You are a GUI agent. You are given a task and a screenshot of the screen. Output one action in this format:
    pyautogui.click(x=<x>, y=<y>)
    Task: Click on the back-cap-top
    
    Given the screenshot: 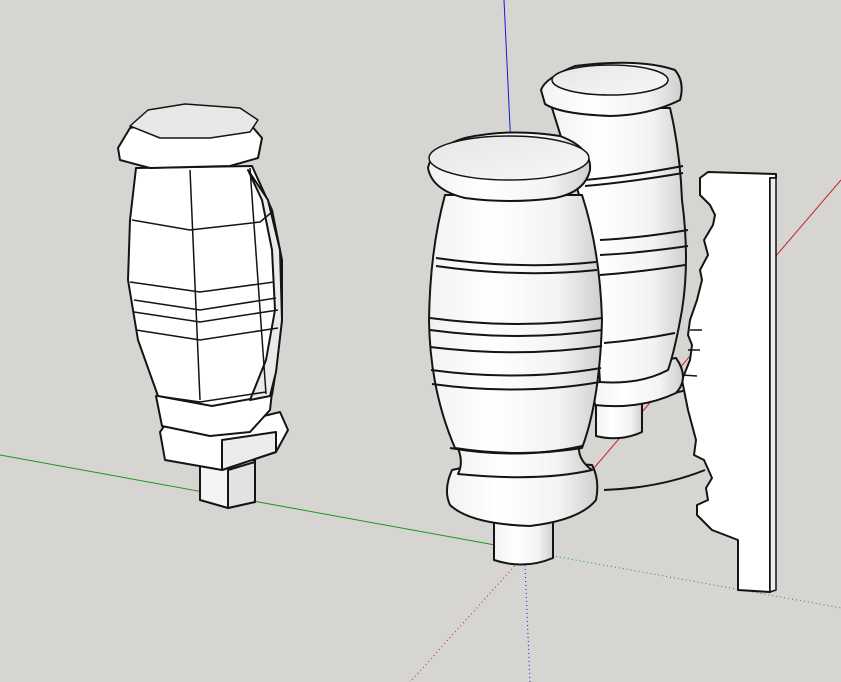 What is the action you would take?
    pyautogui.click(x=610, y=80)
    